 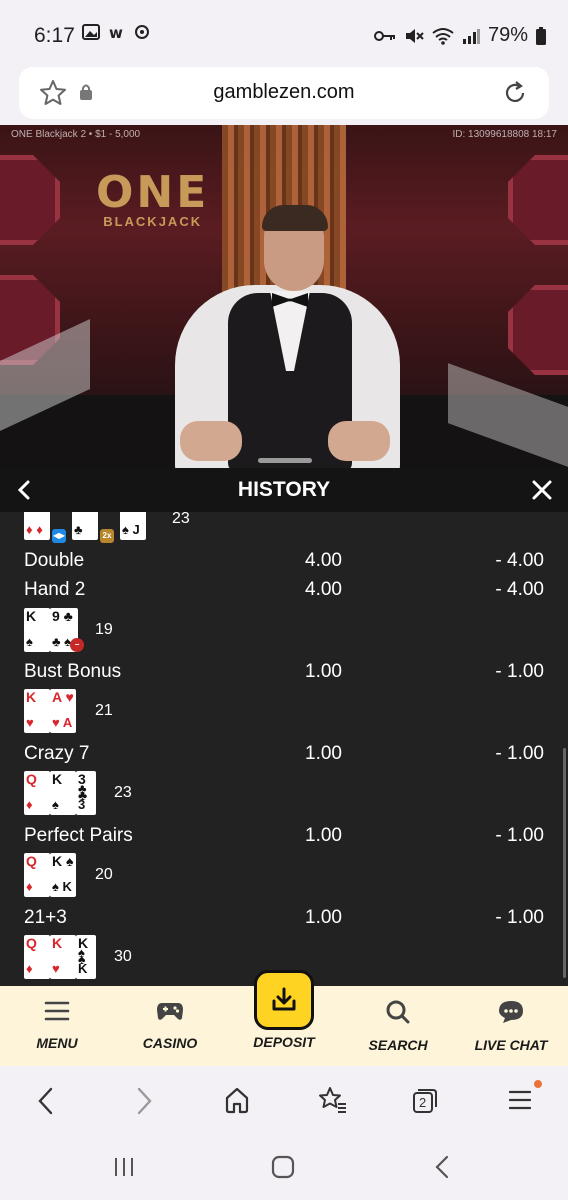 I want to click on nav-menu: MENU, so click(x=57, y=1025).